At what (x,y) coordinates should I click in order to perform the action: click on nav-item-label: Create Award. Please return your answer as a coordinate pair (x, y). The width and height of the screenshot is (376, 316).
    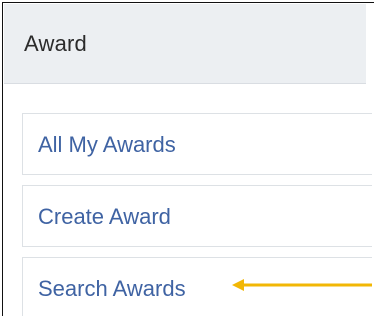
    Looking at the image, I should click on (104, 216).